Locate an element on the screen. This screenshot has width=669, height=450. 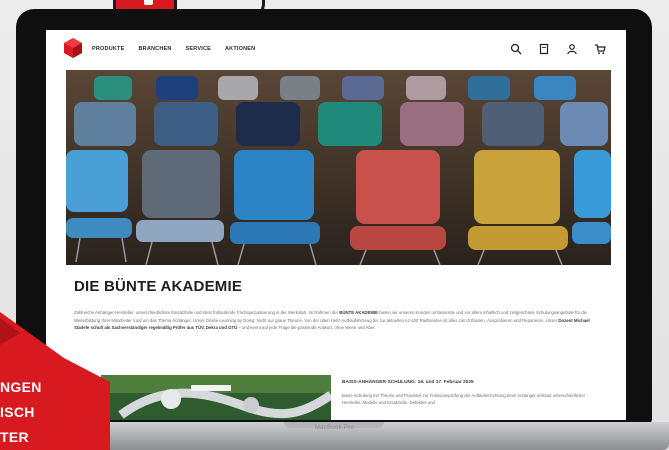
site-header: PRODUKTE BRANCHEN SERVICE AKTIONEN is located at coordinates (336, 49).